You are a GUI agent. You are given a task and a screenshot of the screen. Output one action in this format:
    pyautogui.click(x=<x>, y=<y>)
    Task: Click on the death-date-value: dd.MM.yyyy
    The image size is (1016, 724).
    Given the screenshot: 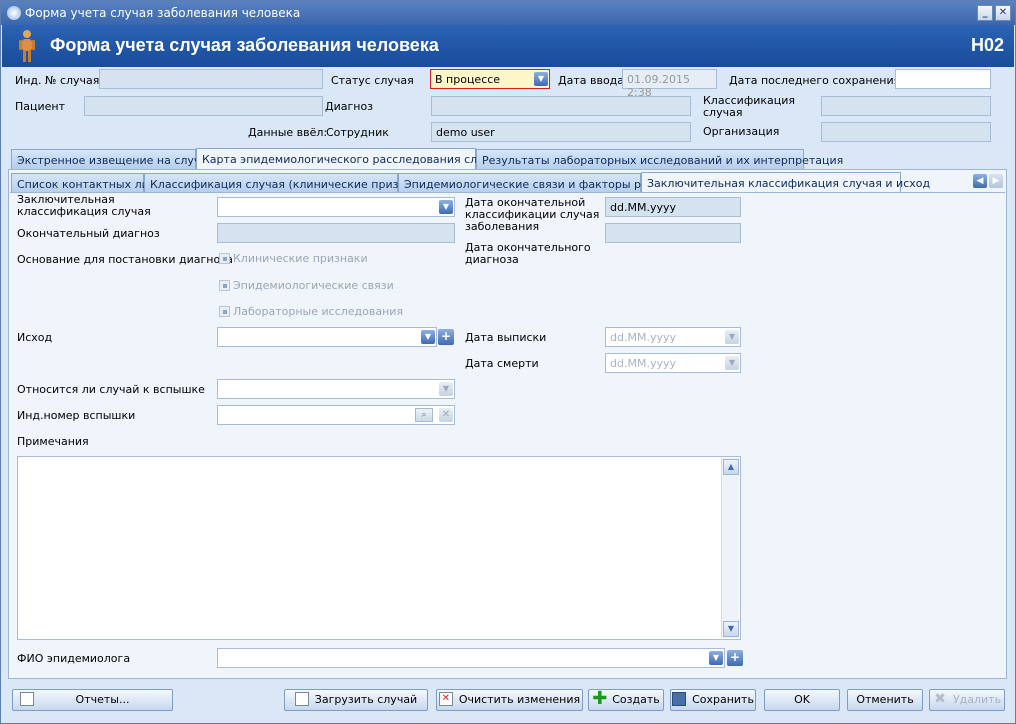 What is the action you would take?
    pyautogui.click(x=643, y=363)
    